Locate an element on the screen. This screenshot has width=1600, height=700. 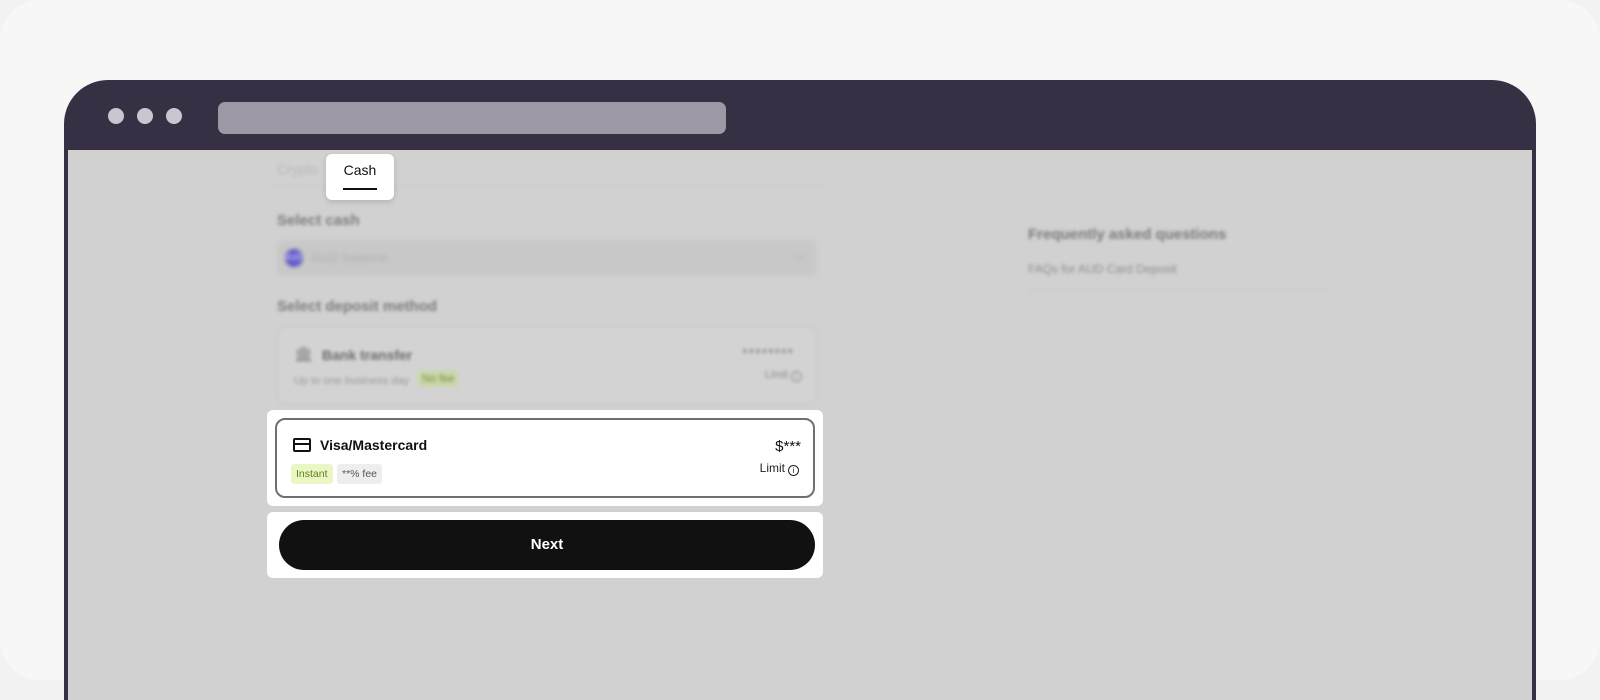
faq-title: Frequently asked questions is located at coordinates (1127, 234).